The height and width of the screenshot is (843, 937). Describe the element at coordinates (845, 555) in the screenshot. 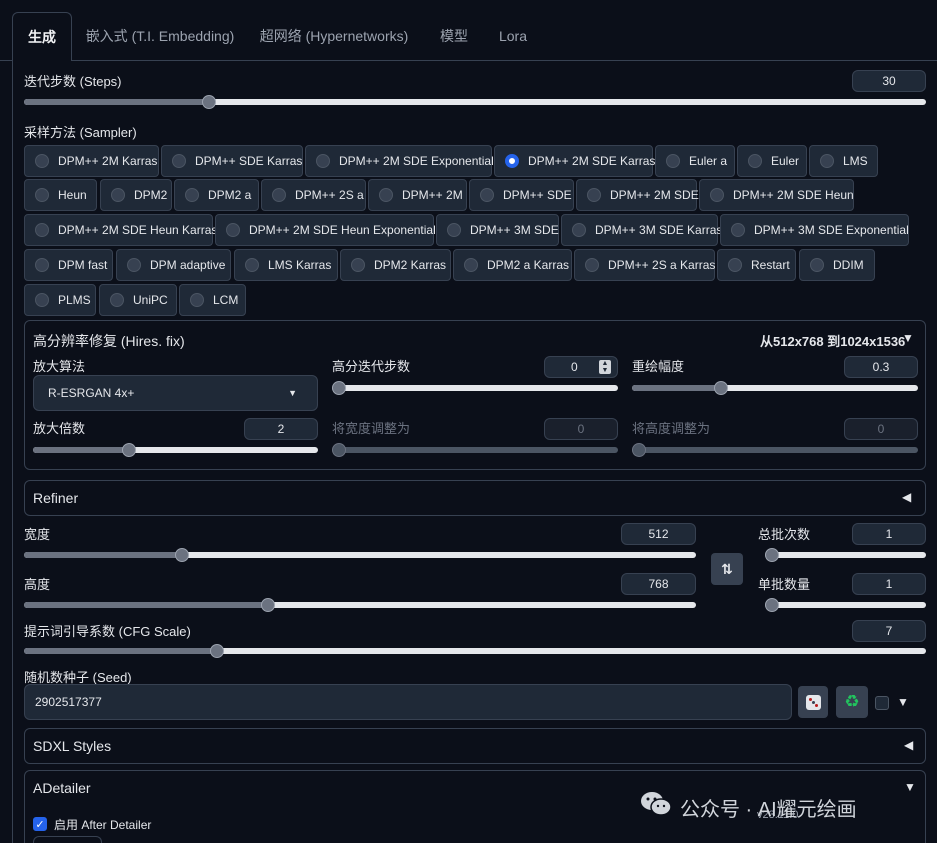

I see `batch-count-slider` at that location.